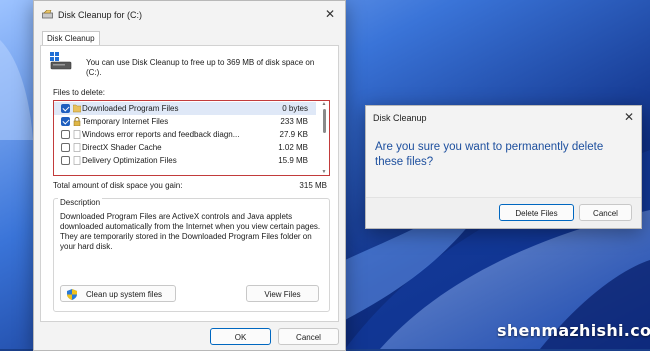 The image size is (650, 351). I want to click on shield-icon, so click(72, 294).